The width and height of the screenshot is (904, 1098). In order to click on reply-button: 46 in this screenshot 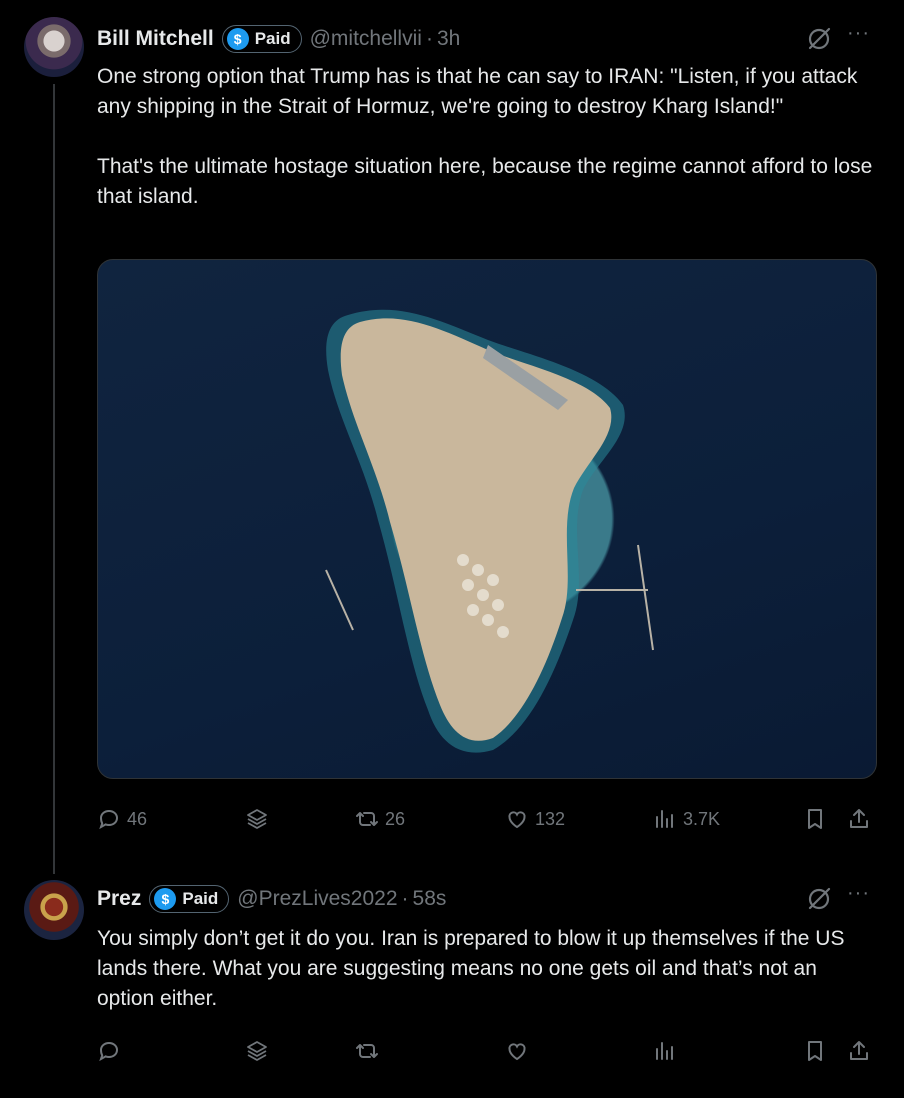, I will do `click(122, 819)`.